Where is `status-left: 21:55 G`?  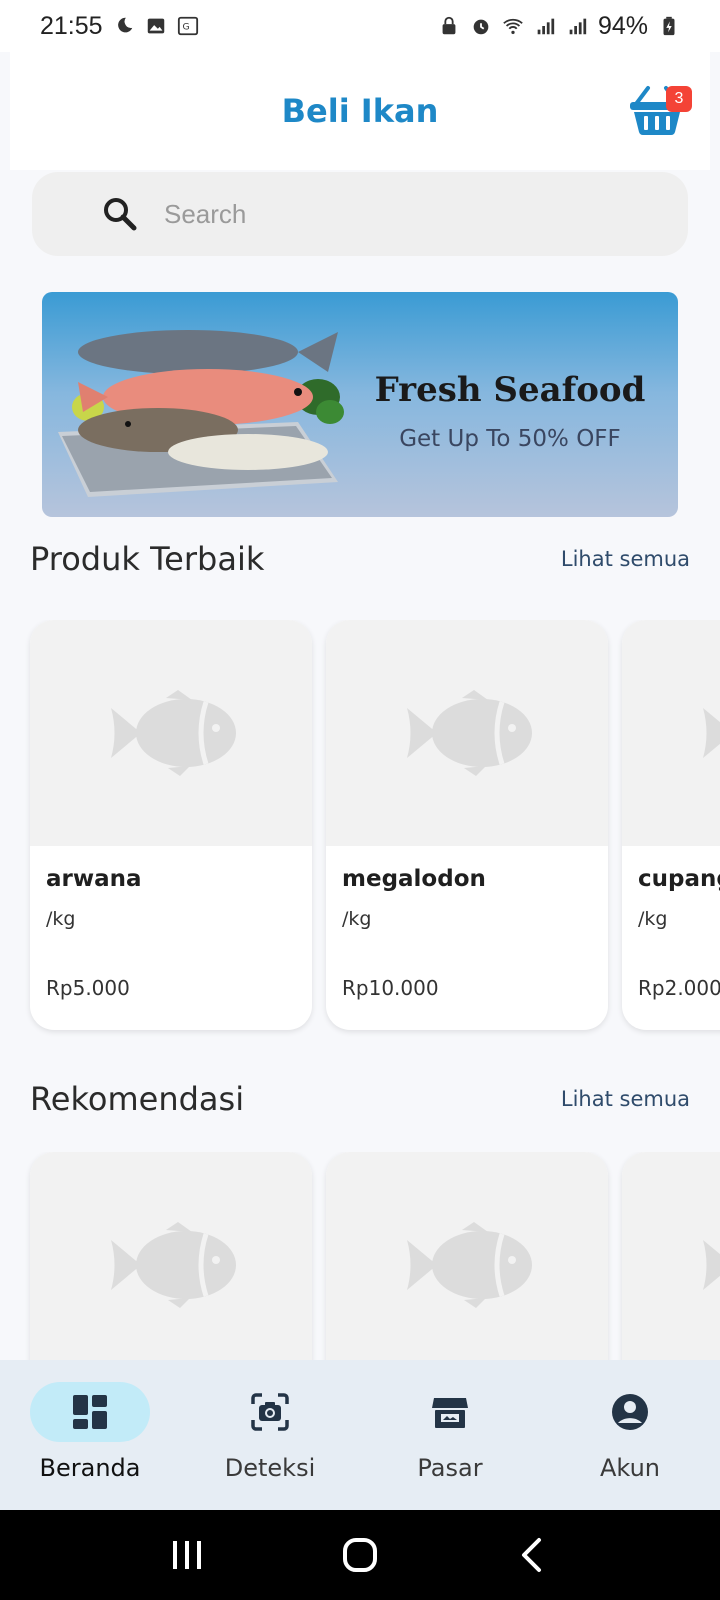 status-left: 21:55 G is located at coordinates (119, 26).